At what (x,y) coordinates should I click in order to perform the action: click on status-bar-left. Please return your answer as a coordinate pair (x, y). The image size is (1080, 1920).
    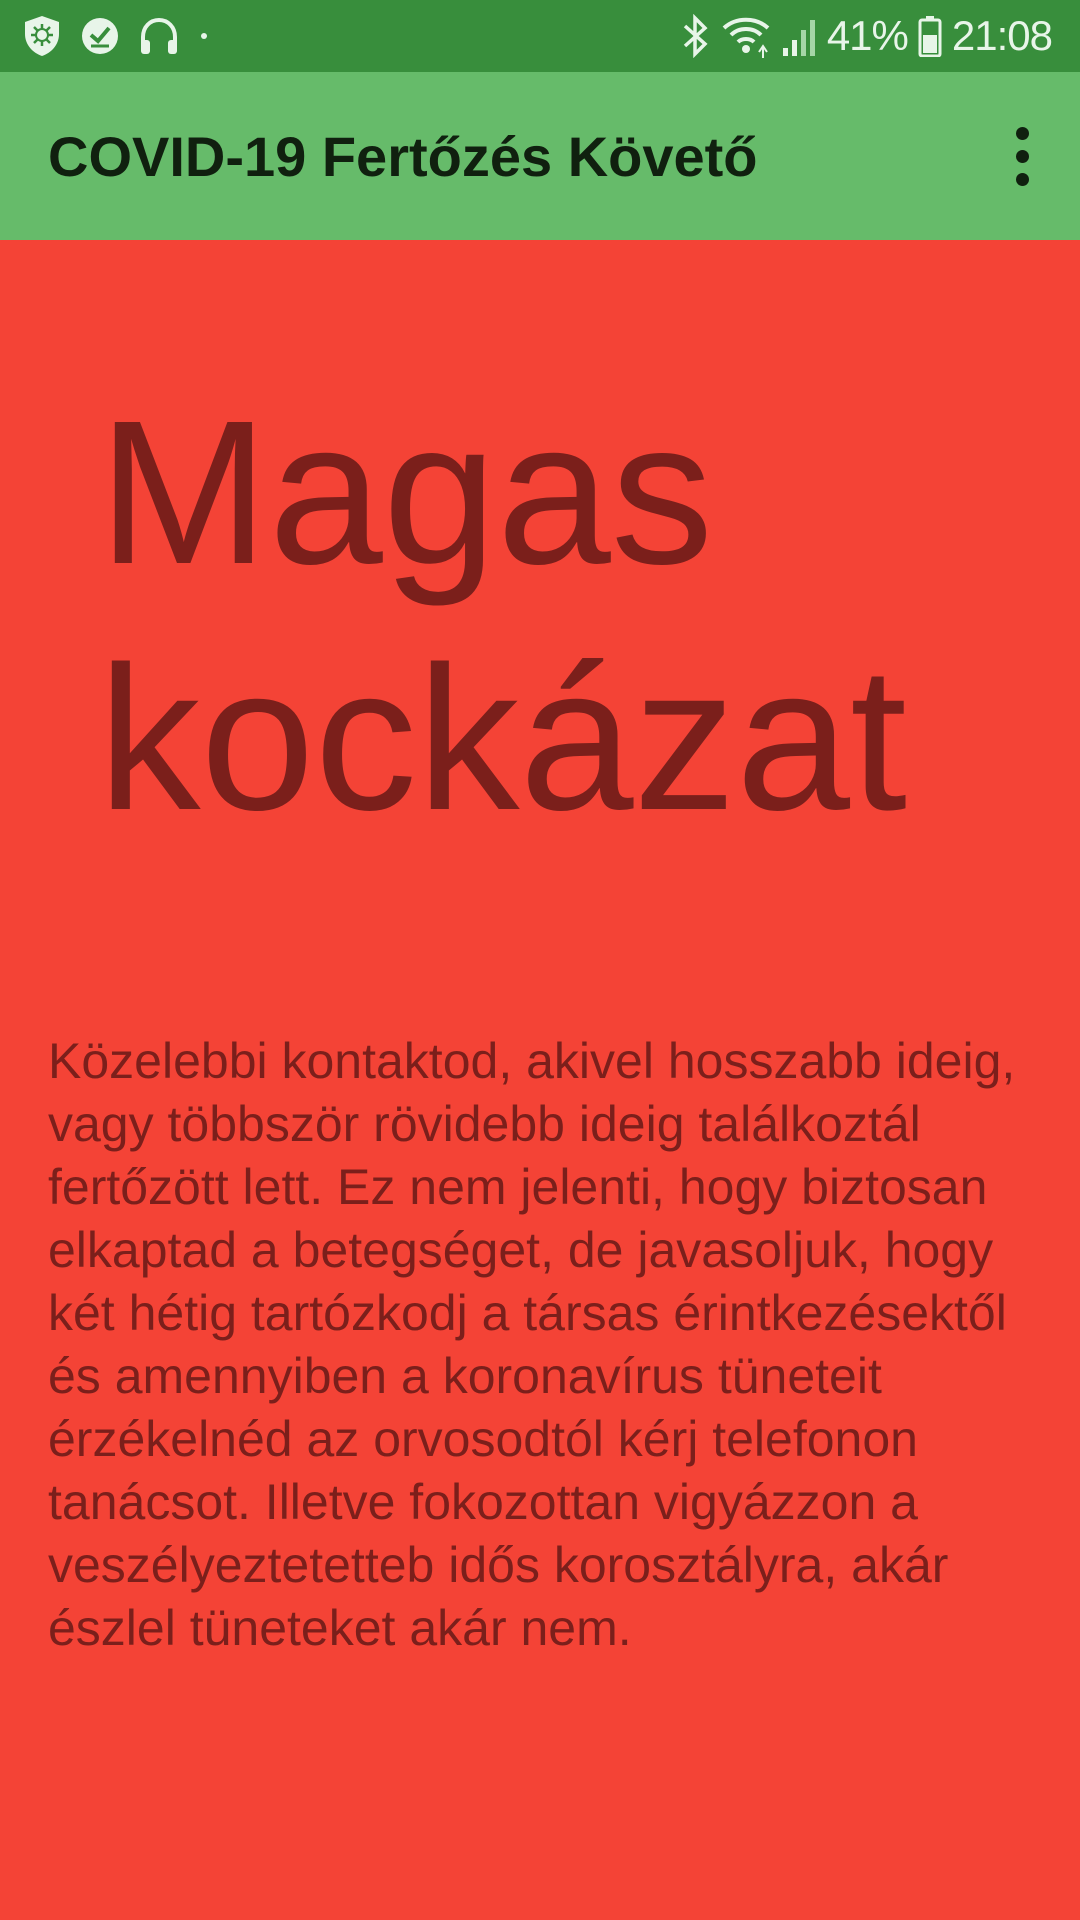
    Looking at the image, I should click on (125, 36).